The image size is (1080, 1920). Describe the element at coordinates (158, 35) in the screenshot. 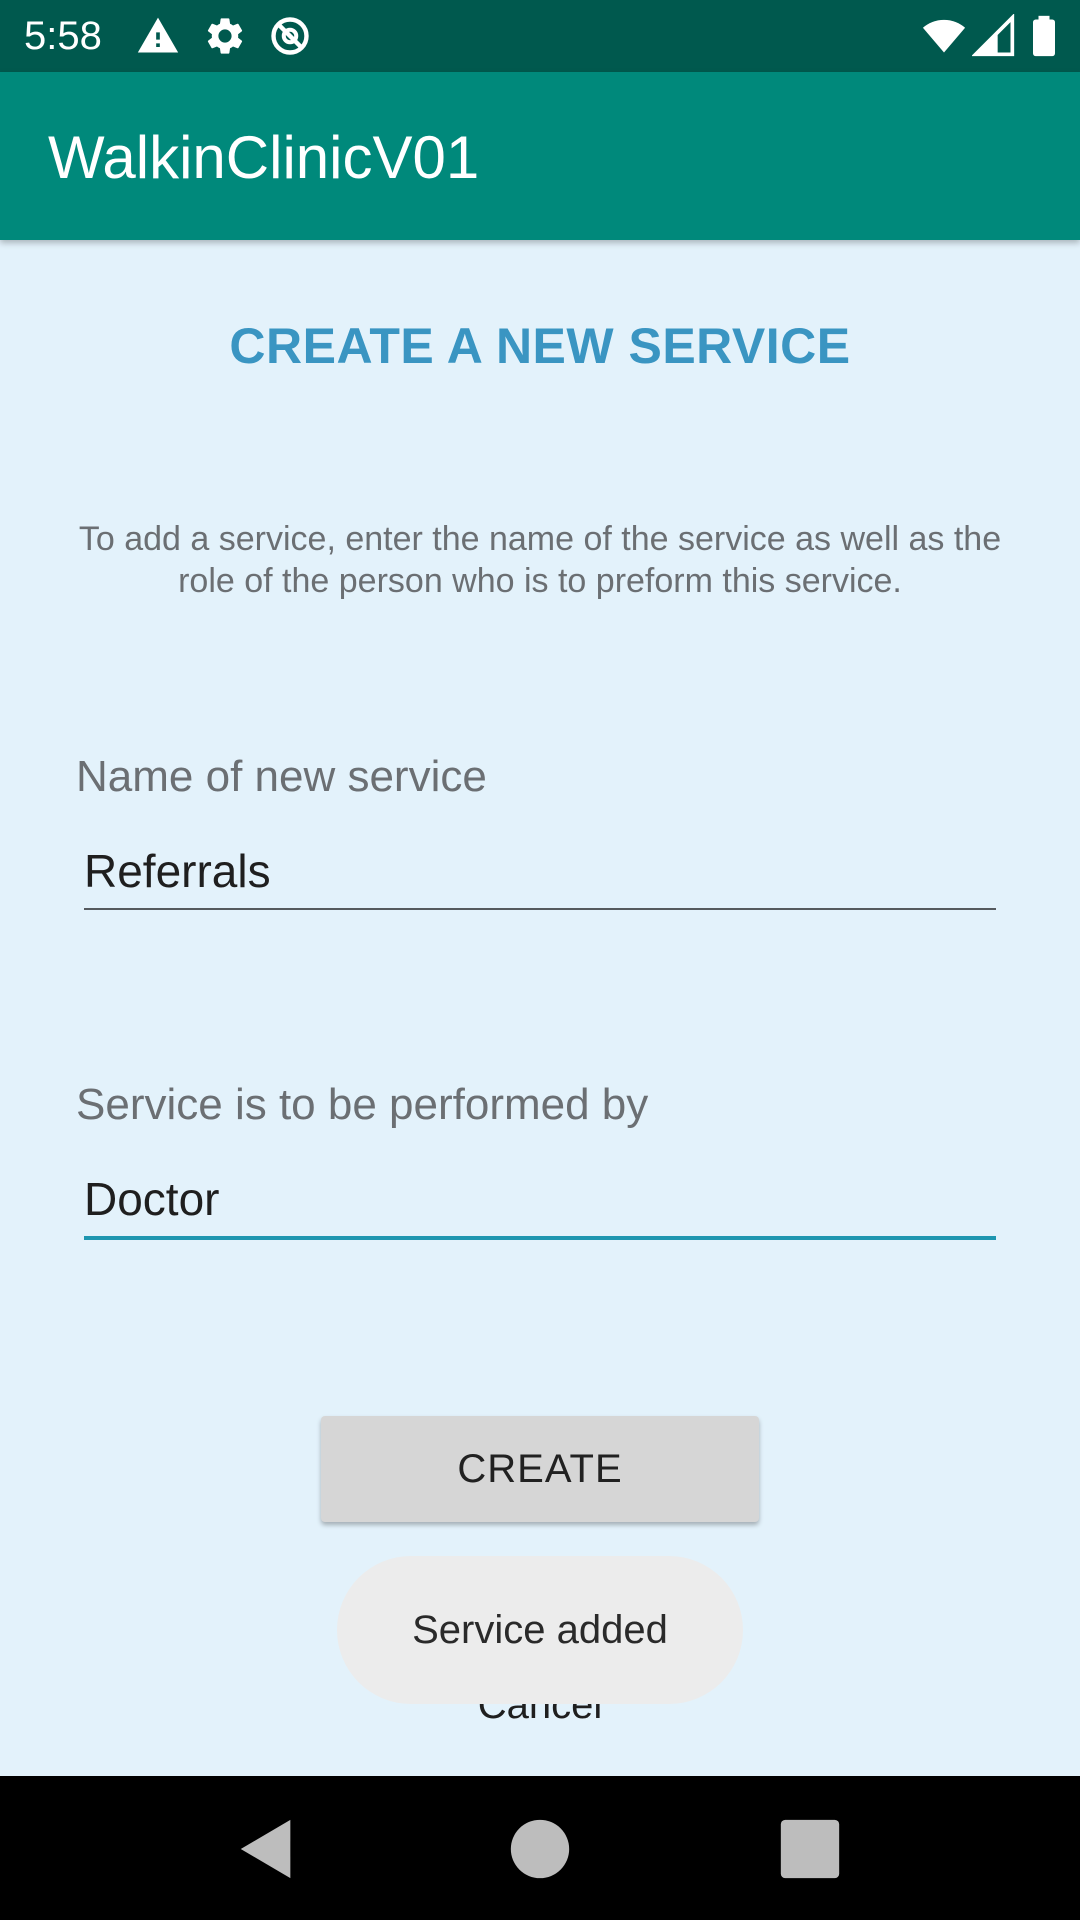

I see `warning-icon` at that location.